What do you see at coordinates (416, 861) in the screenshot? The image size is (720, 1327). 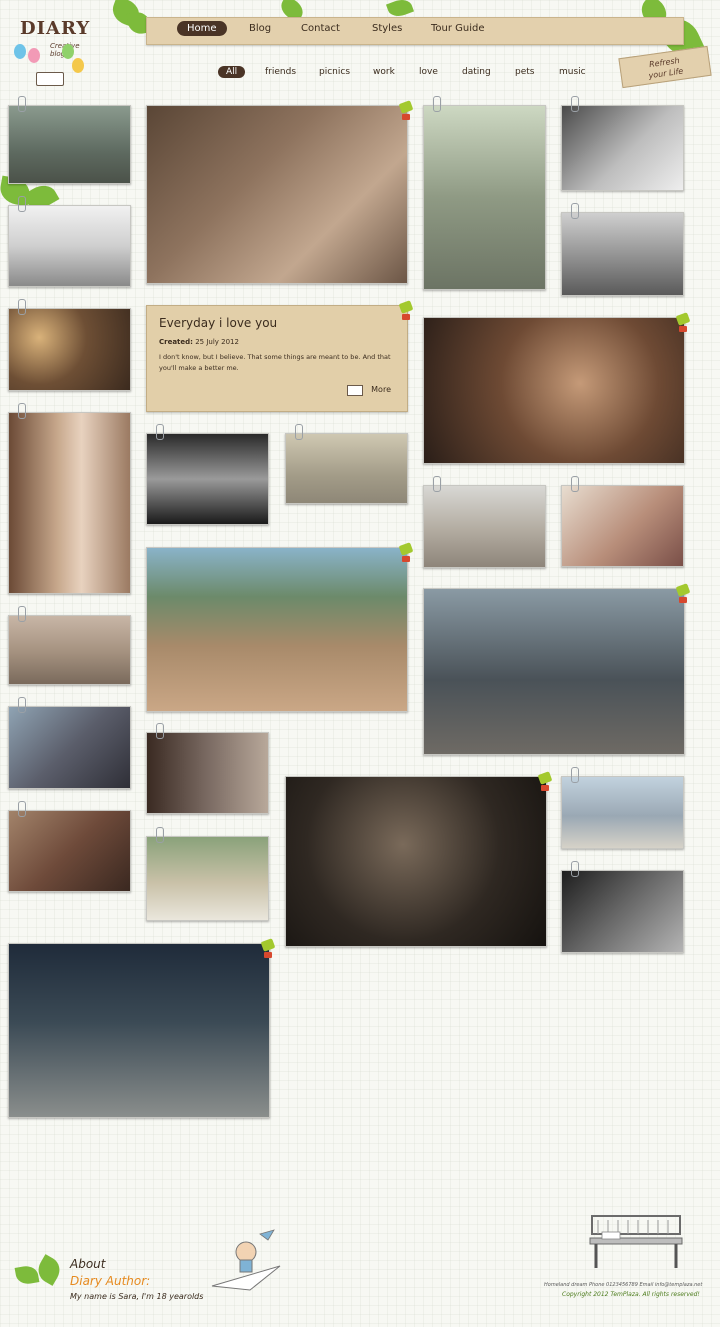 I see `photo-coffee-cup` at bounding box center [416, 861].